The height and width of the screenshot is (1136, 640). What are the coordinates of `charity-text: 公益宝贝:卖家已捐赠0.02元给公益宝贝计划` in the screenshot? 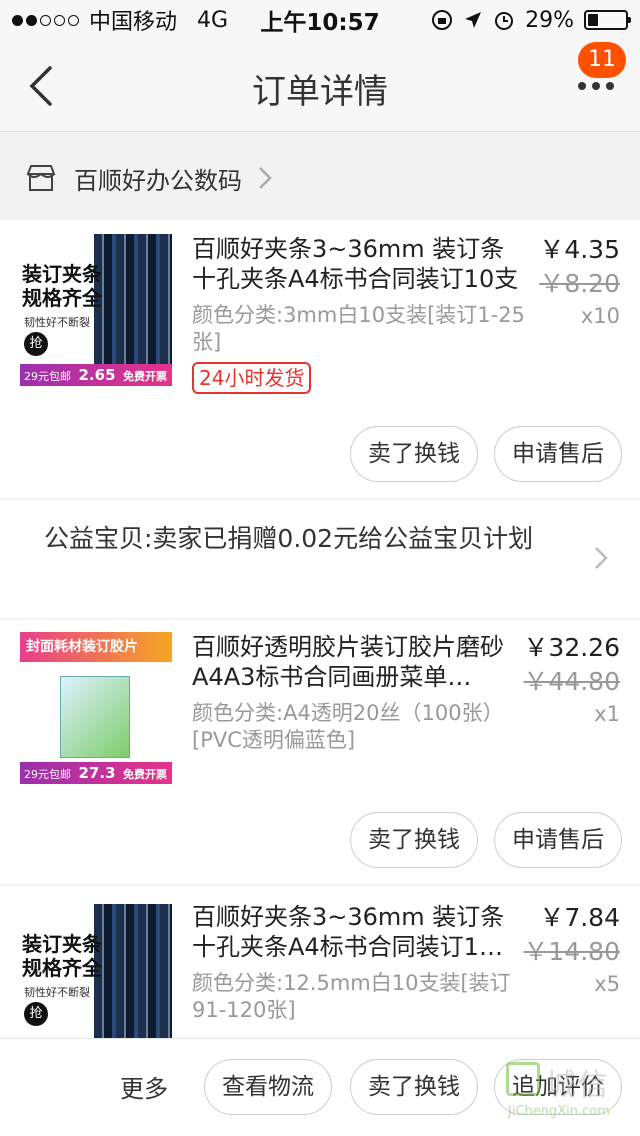 It's located at (289, 538).